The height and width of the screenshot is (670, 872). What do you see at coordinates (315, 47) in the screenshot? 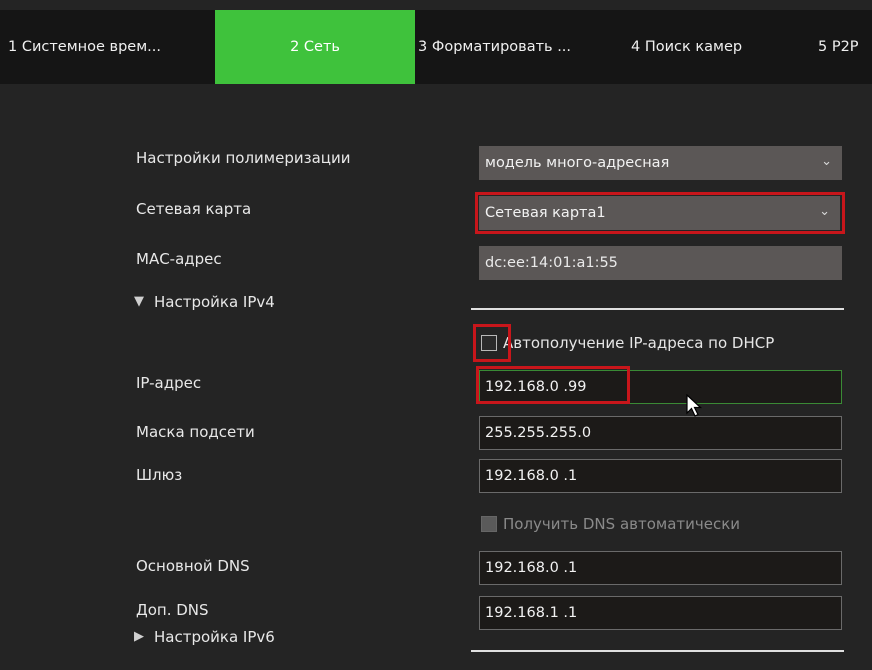
I see `tab-network: 2 Сеть` at bounding box center [315, 47].